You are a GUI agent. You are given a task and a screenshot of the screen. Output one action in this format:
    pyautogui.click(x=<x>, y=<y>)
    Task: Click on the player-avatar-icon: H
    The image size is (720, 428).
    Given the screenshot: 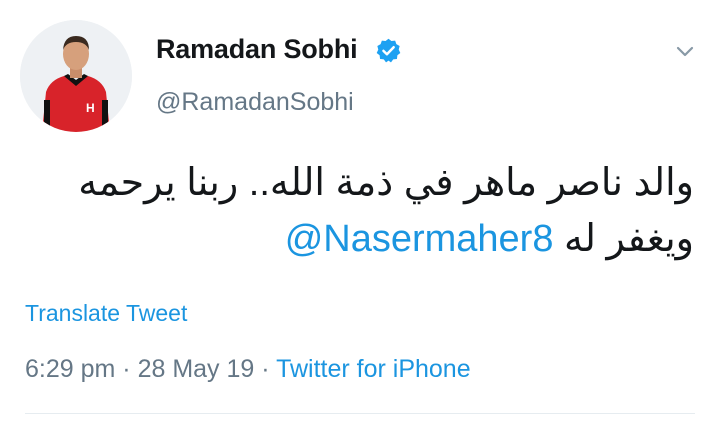 What is the action you would take?
    pyautogui.click(x=76, y=76)
    